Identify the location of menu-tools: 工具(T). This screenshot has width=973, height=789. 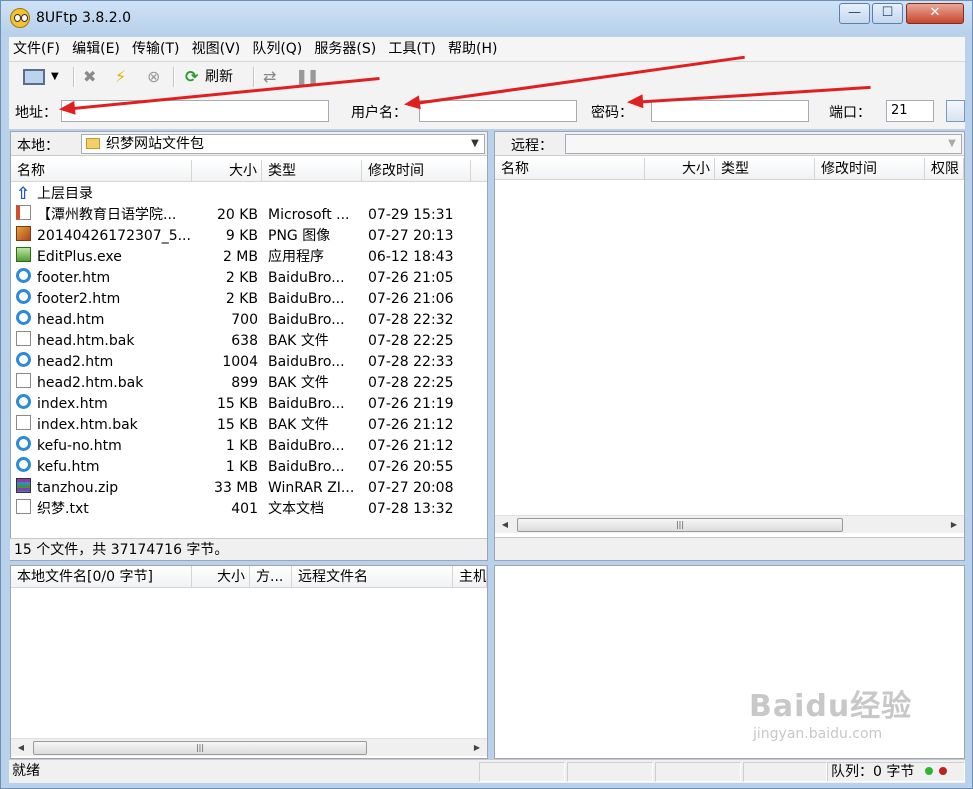
(411, 49).